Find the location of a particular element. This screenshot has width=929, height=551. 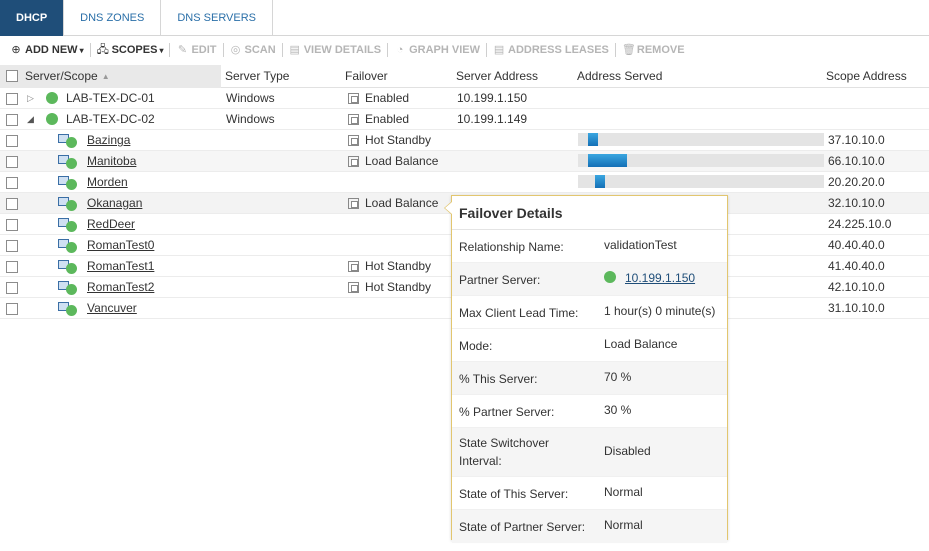

popup-row: State Switchover Interval: Disabled is located at coordinates (589, 452).